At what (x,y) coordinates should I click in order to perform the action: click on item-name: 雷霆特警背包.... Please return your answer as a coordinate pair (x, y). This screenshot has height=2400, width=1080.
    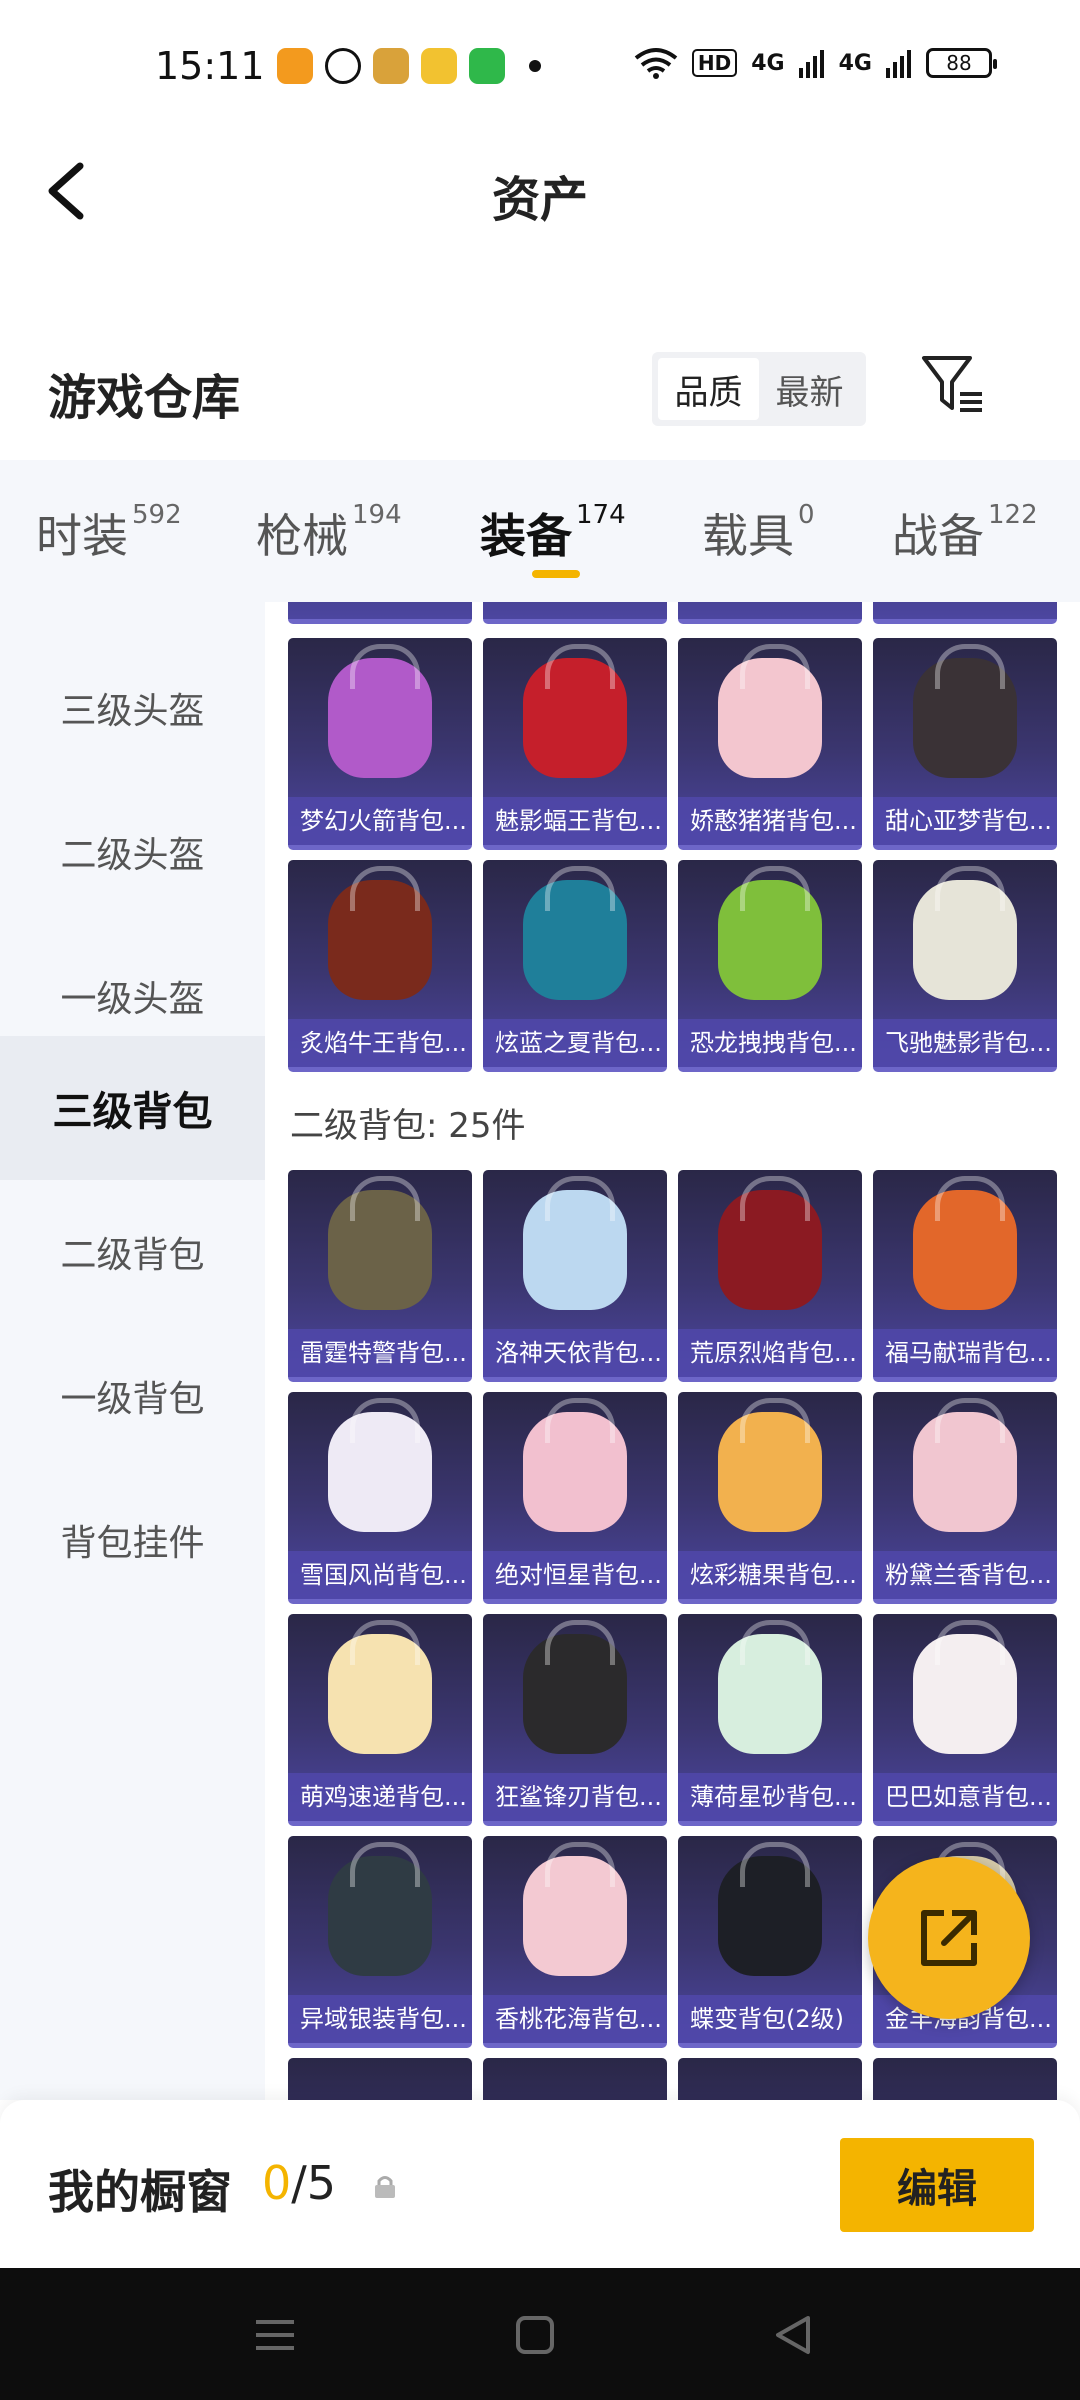
    Looking at the image, I should click on (380, 1353).